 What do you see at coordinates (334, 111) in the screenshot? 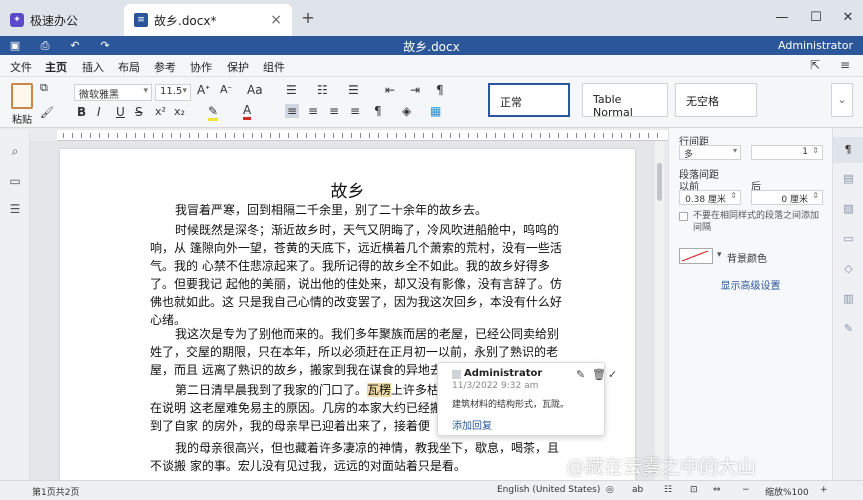
I see `align-right-icon: ≡` at bounding box center [334, 111].